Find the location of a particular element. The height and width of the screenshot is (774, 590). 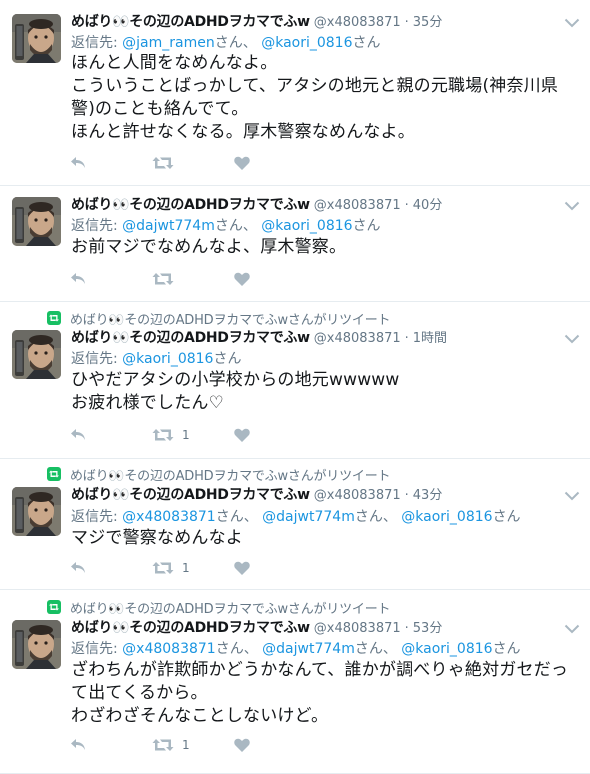

tweet-header: めばり👀その辺のADHDヲカマでふw @x48083871 · 43分 is located at coordinates (315, 494).